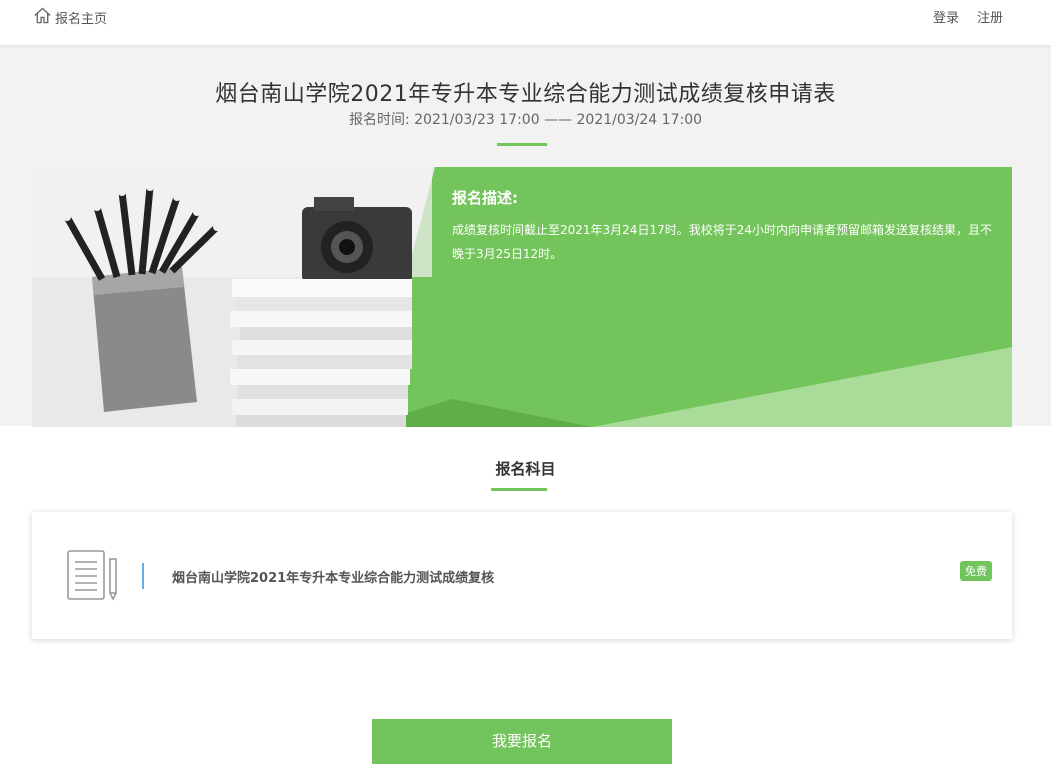 The image size is (1051, 770). What do you see at coordinates (81, 19) in the screenshot?
I see `home-link-label: 报名主页` at bounding box center [81, 19].